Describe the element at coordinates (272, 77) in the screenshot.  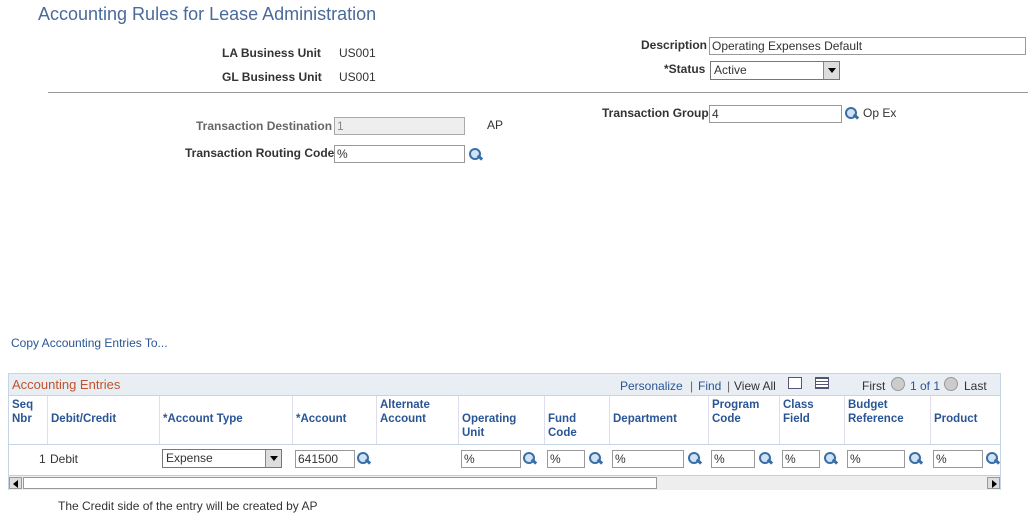
I see `gl-business-unit-label: GL Business Unit` at that location.